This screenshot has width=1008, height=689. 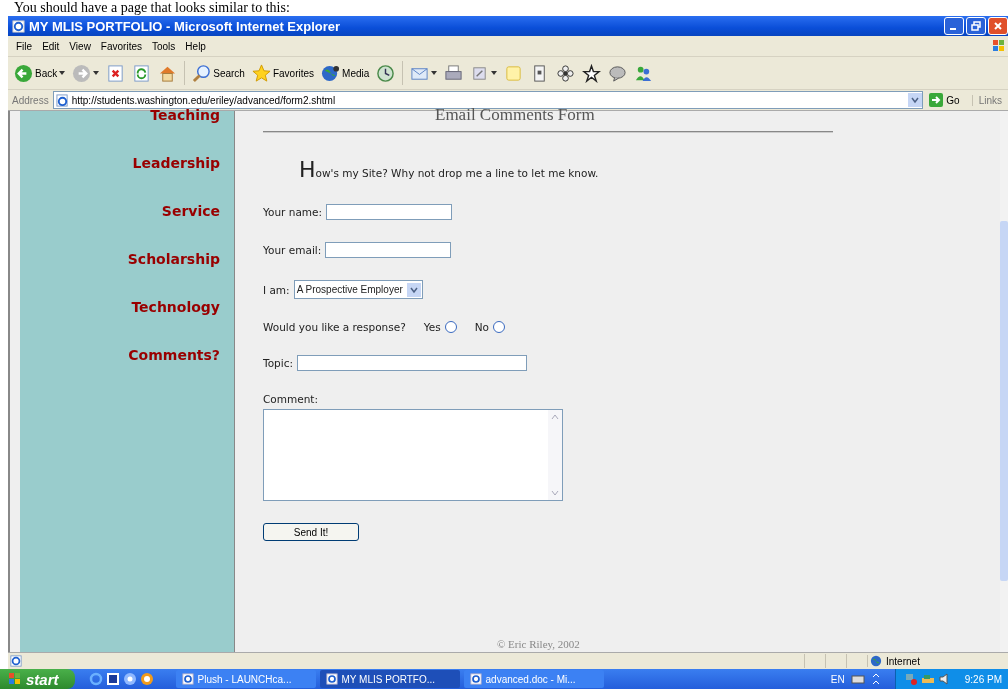 I want to click on chat-icon, so click(x=618, y=73).